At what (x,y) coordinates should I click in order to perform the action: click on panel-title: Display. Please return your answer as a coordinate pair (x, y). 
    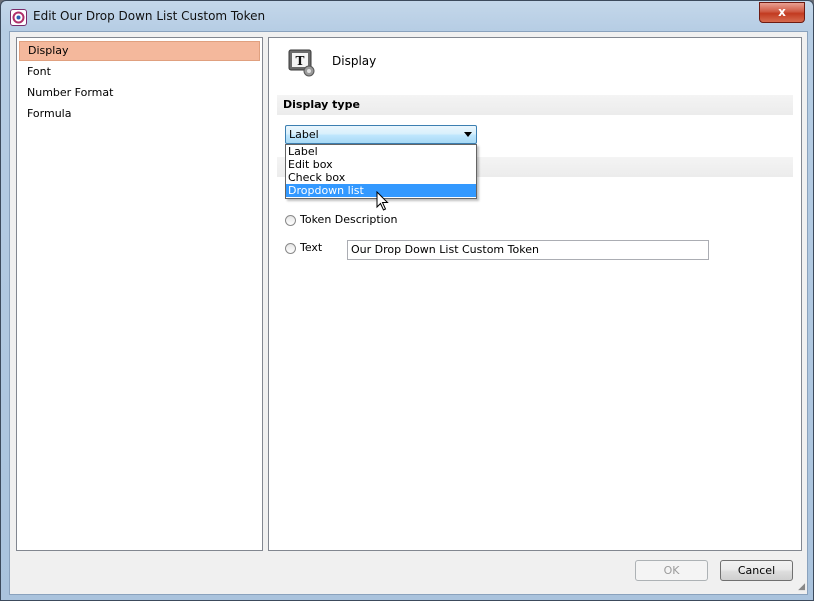
    Looking at the image, I should click on (354, 61).